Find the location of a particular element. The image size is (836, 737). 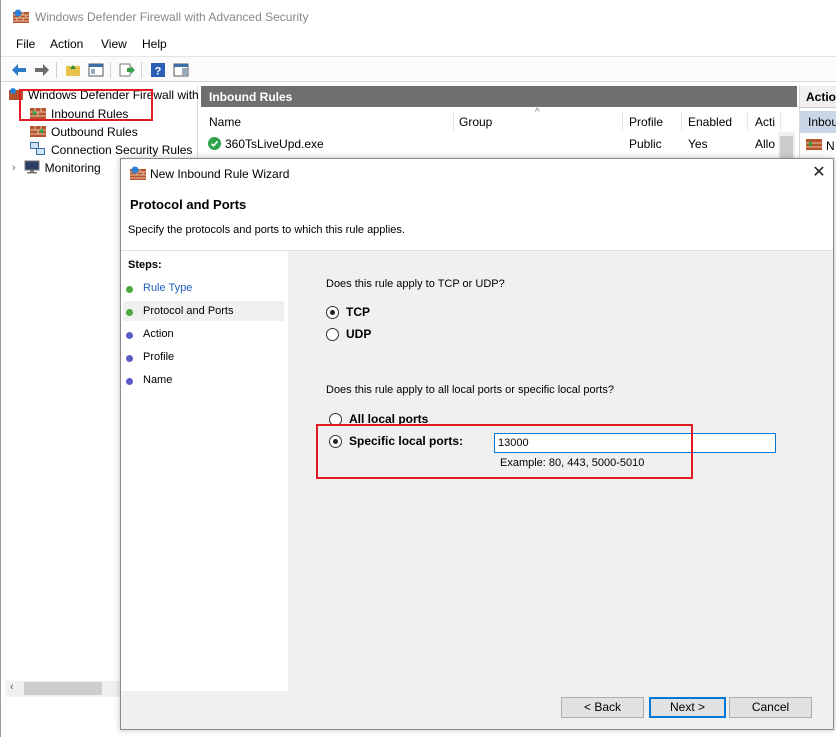

step-name: Name is located at coordinates (158, 380).